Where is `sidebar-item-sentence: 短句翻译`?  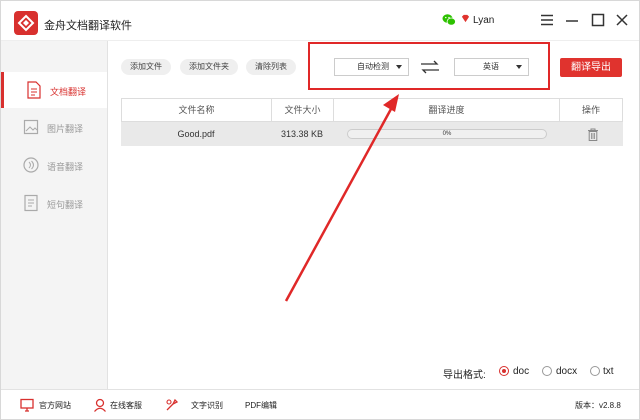 sidebar-item-sentence: 短句翻译 is located at coordinates (54, 203).